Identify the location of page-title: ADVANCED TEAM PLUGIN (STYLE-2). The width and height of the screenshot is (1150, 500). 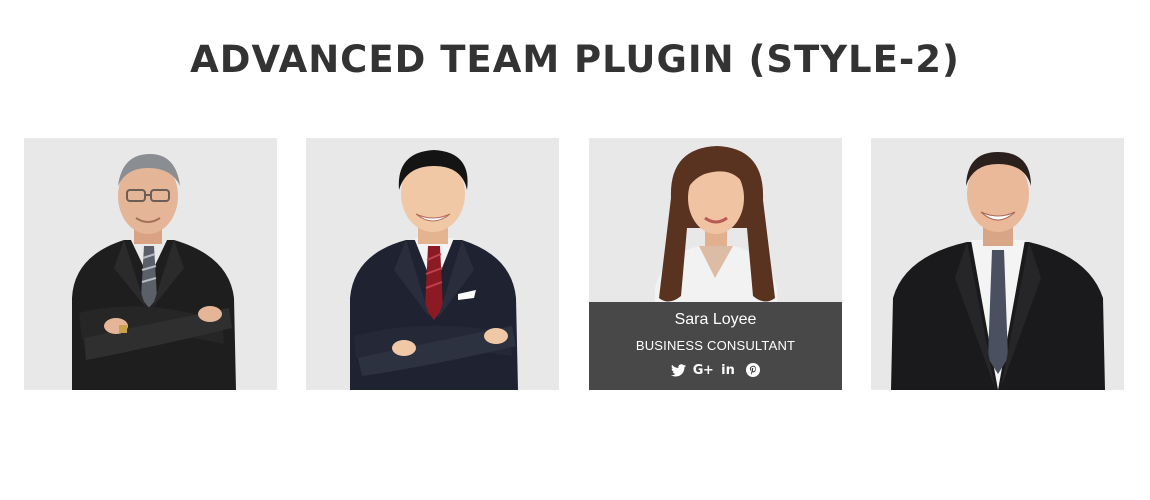
(575, 59).